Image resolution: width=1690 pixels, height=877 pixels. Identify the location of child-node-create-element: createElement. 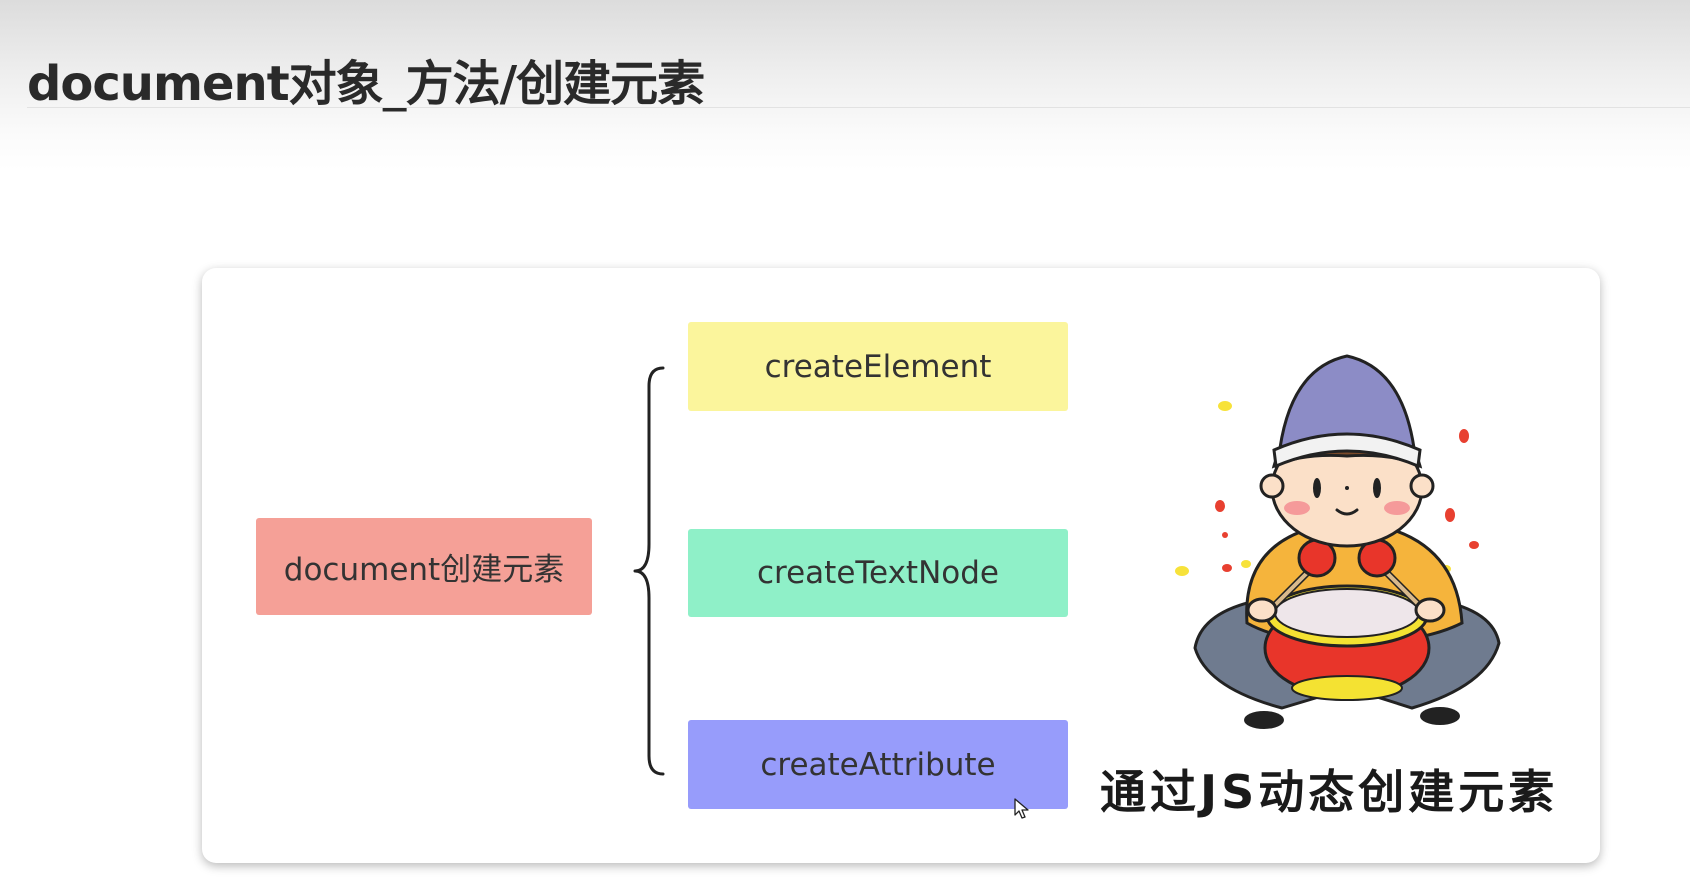
(878, 366).